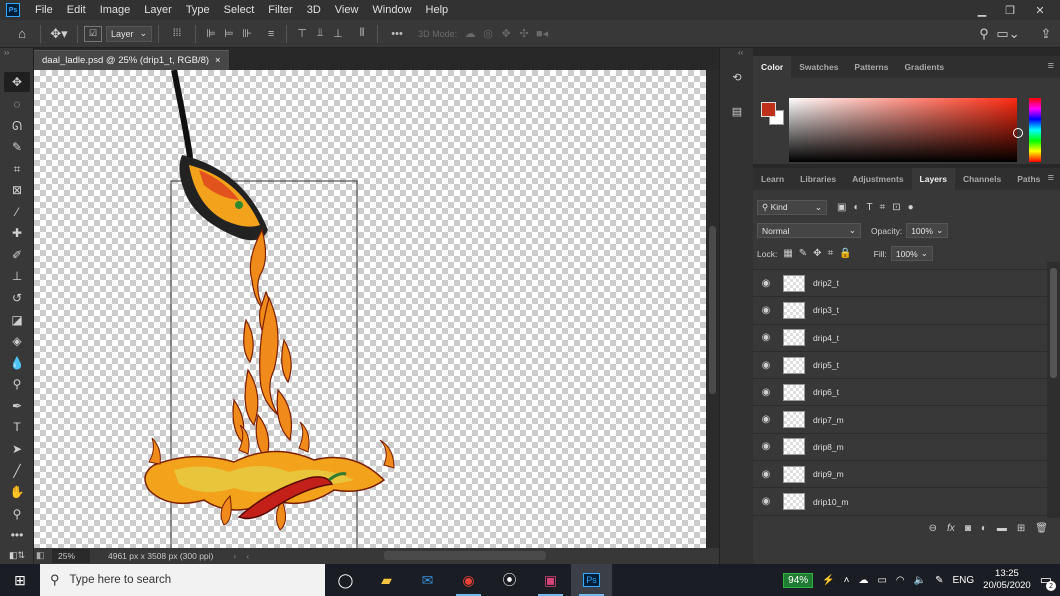 The height and width of the screenshot is (596, 1060). I want to click on document-tab: daal_ladle.psd @ 25% (drip1_t, RGB/8) ×, so click(131, 60).